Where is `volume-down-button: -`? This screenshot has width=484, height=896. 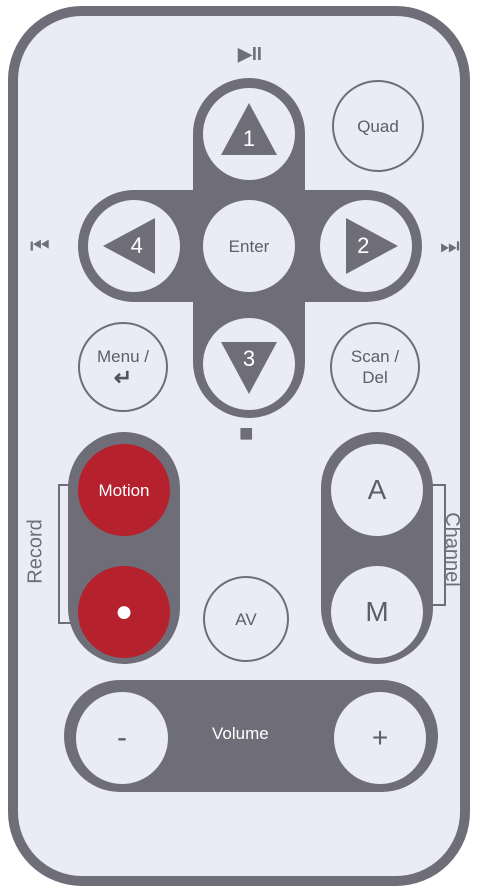 volume-down-button: - is located at coordinates (122, 738).